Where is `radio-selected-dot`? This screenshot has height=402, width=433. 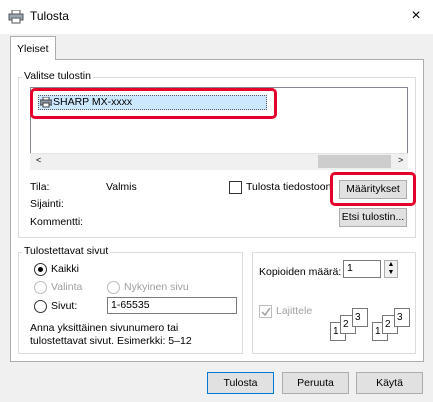
radio-selected-dot is located at coordinates (40, 269).